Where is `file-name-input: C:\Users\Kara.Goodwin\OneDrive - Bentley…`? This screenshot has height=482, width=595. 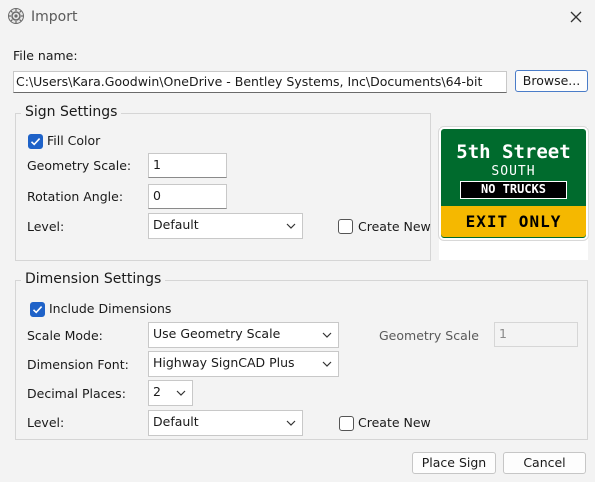 file-name-input: C:\Users\Kara.Goodwin\OneDrive - Bentley… is located at coordinates (260, 82).